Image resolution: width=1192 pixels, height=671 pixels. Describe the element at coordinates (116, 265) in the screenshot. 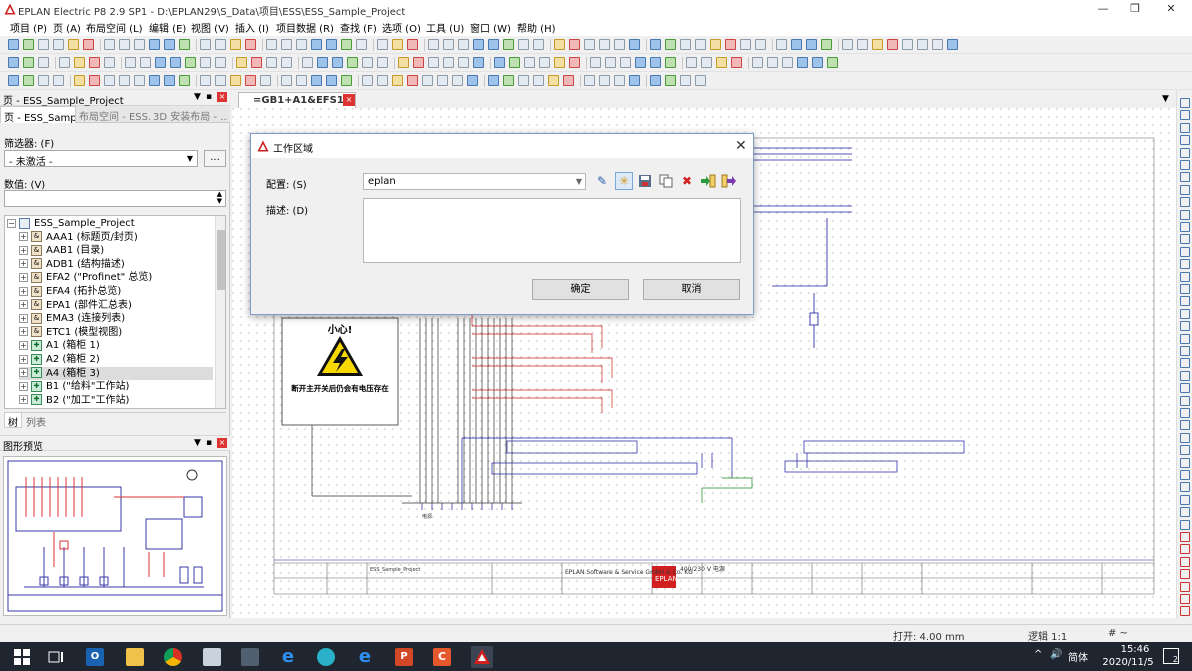

I see `tree-item: + & ADB1 (结构描述)` at that location.